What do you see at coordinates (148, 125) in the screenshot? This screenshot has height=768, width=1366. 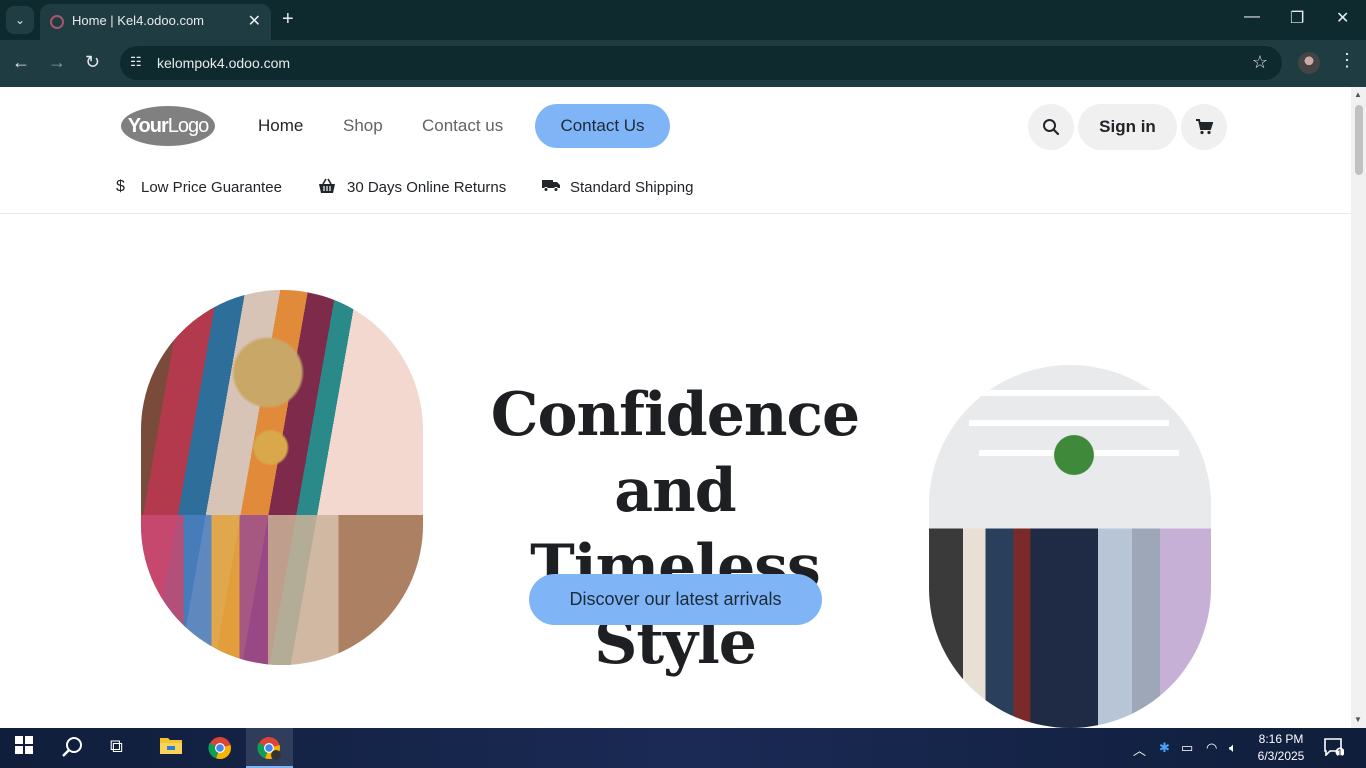 I see `logo-text-bold: Your` at bounding box center [148, 125].